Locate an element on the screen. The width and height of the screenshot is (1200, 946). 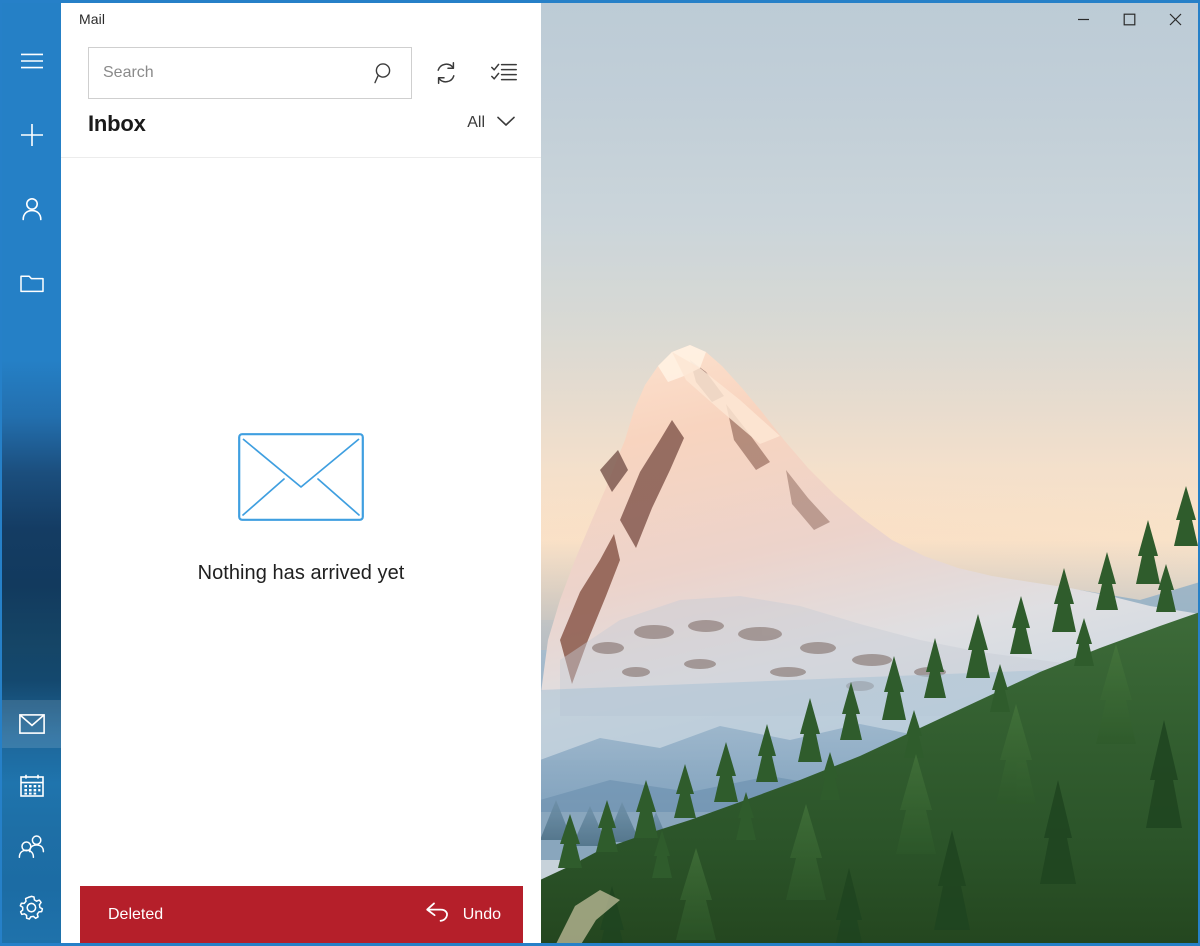
notification-bar: Deleted Undo is located at coordinates (301, 914).